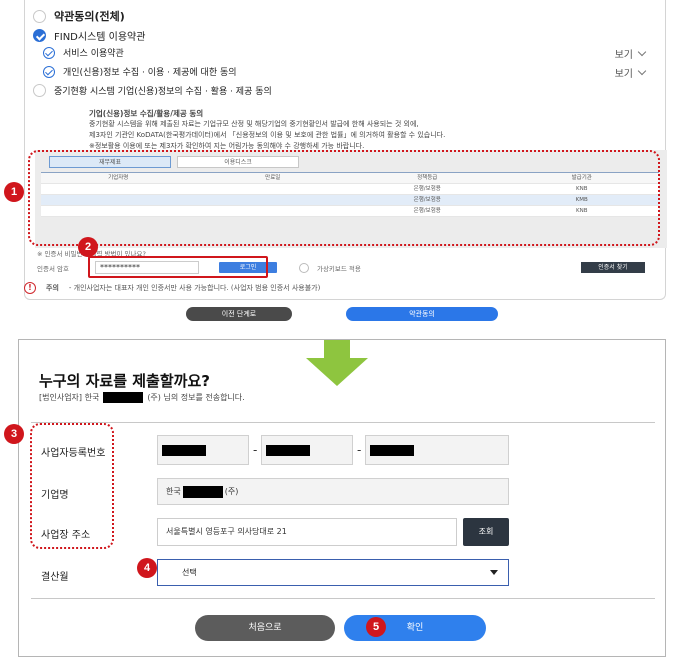 The width and height of the screenshot is (676, 665). Describe the element at coordinates (333, 572) in the screenshot. I see `closing-month-select: 선택` at that location.